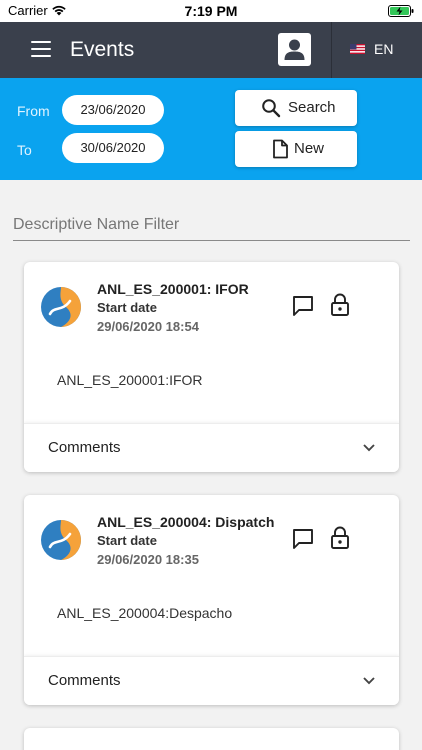  What do you see at coordinates (211, 739) in the screenshot?
I see `event-card-partial` at bounding box center [211, 739].